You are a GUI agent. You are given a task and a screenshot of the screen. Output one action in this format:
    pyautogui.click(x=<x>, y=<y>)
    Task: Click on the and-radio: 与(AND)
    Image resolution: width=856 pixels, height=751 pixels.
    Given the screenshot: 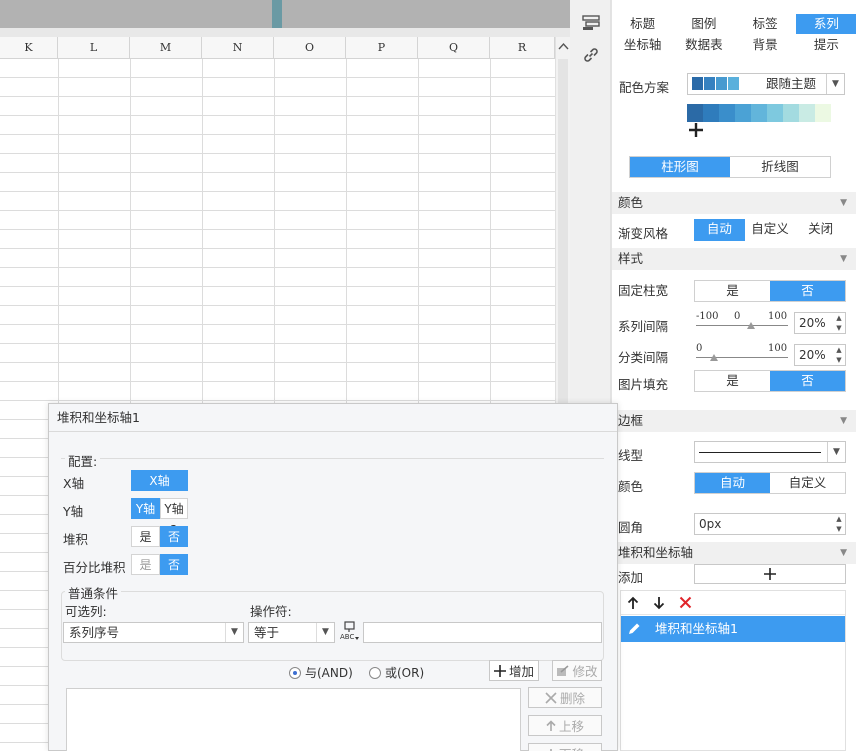 What is the action you would take?
    pyautogui.click(x=321, y=672)
    